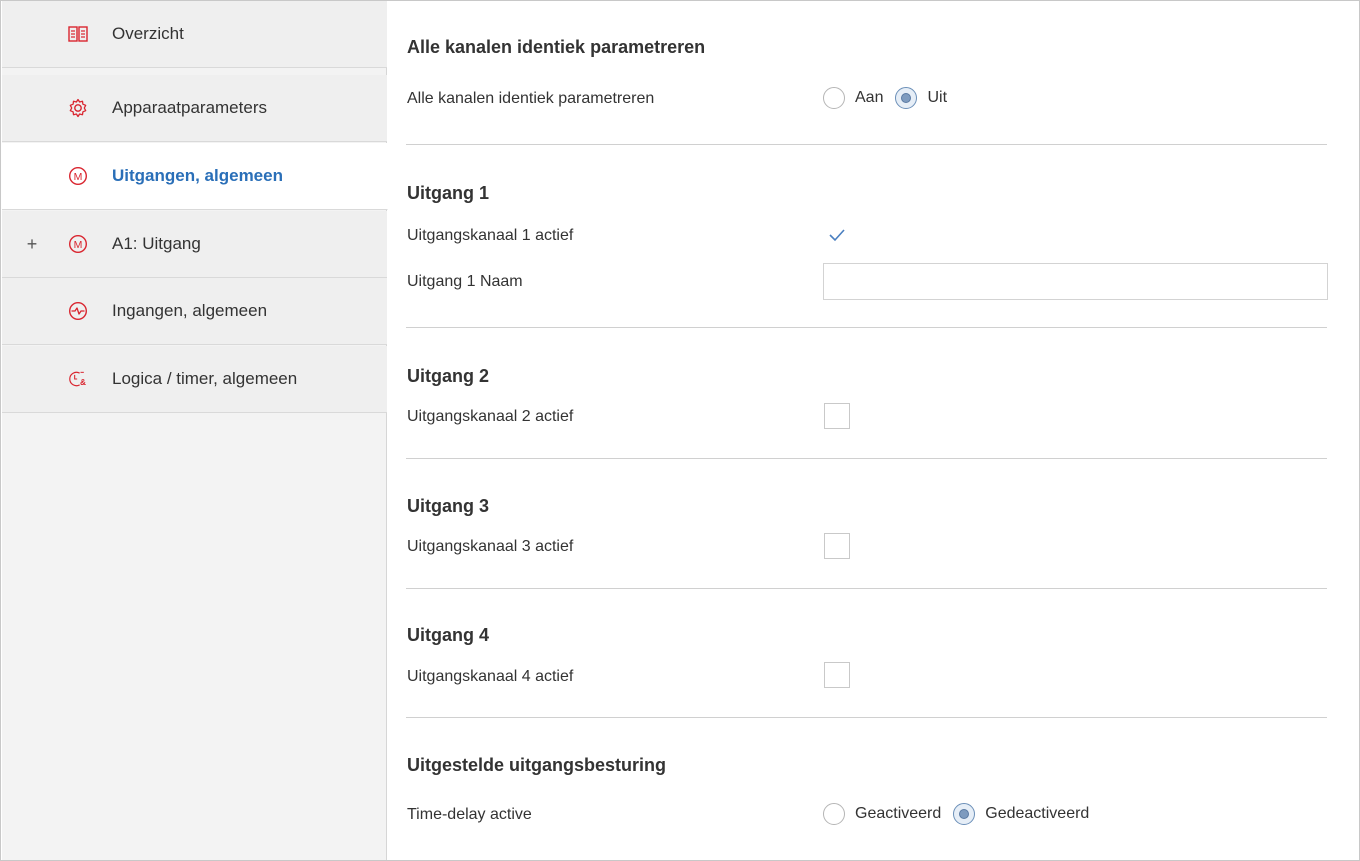 This screenshot has width=1360, height=861. Describe the element at coordinates (869, 97) in the screenshot. I see `radio-aan-label: Aan` at that location.